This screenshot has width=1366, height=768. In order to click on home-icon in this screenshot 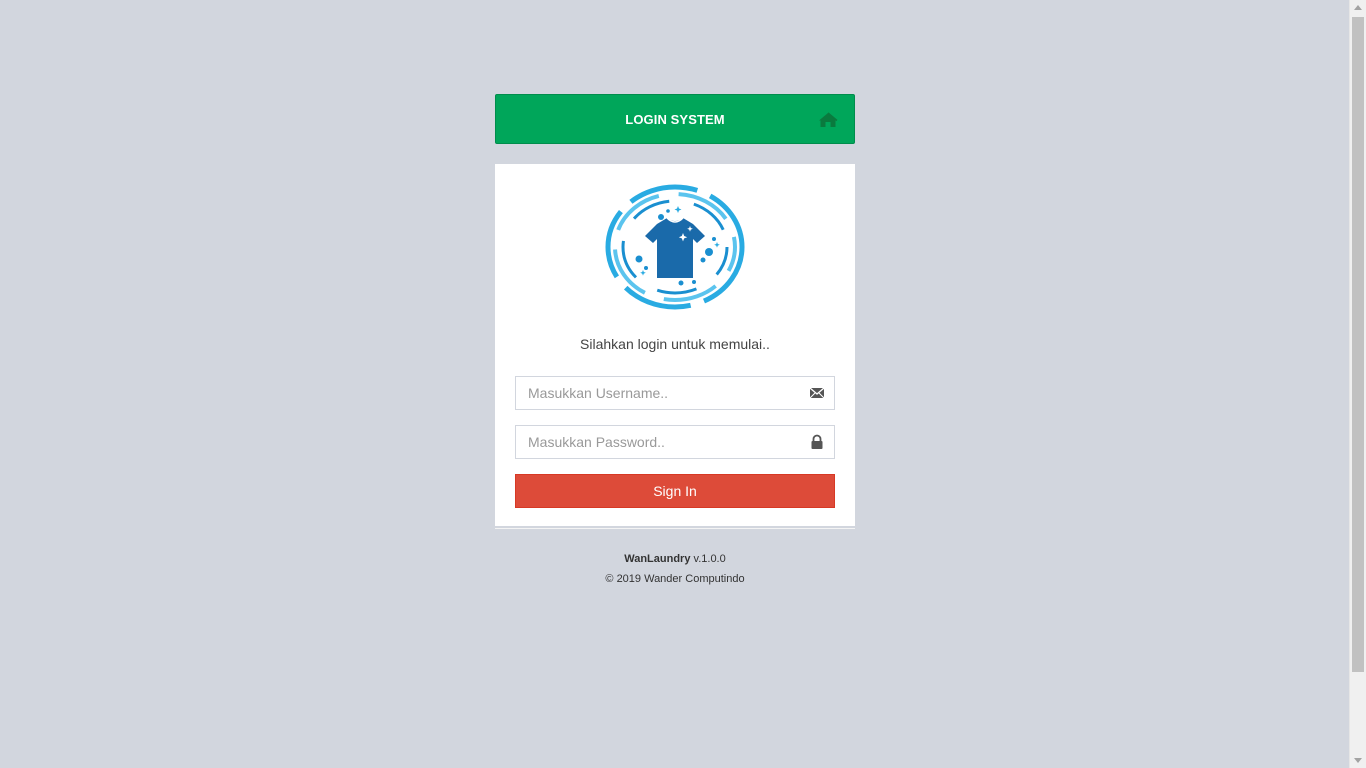, I will do `click(828, 120)`.